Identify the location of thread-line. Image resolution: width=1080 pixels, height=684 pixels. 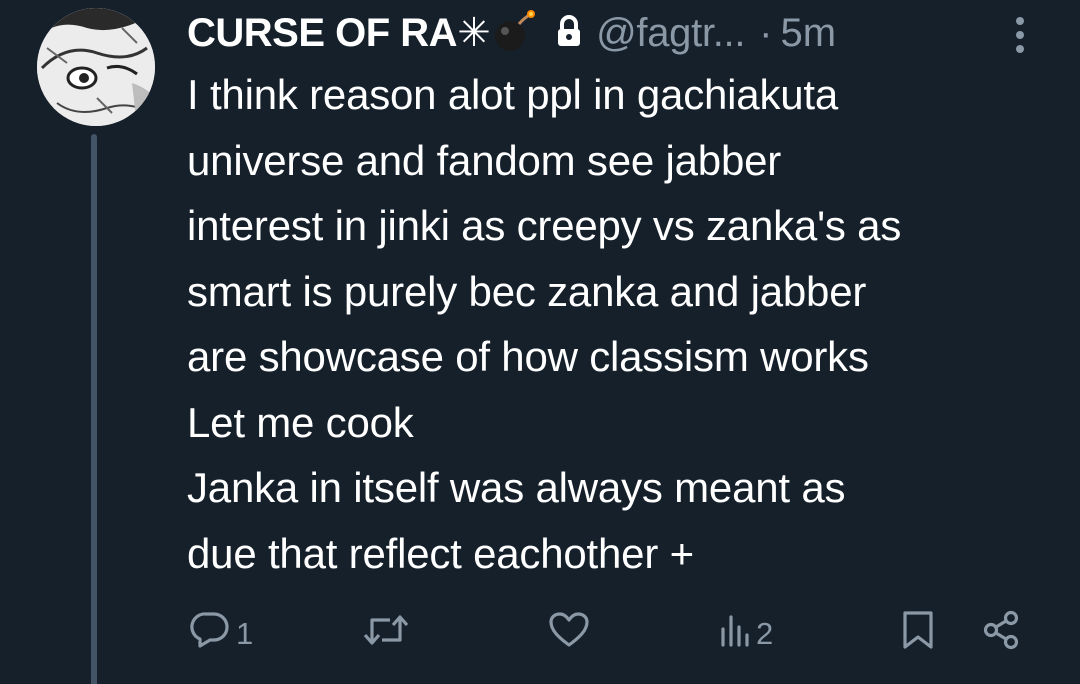
(94, 409).